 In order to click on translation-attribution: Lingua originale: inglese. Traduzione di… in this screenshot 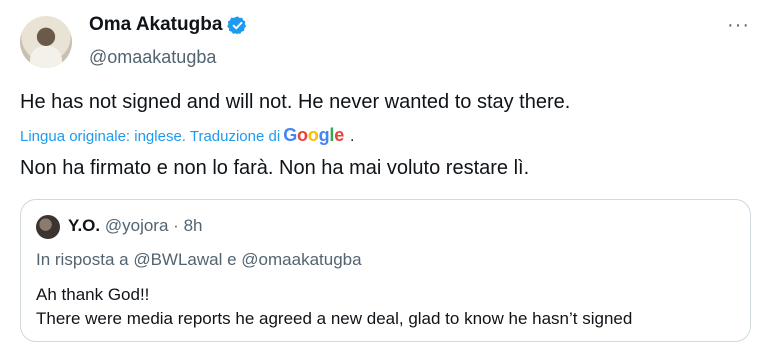, I will do `click(187, 135)`.